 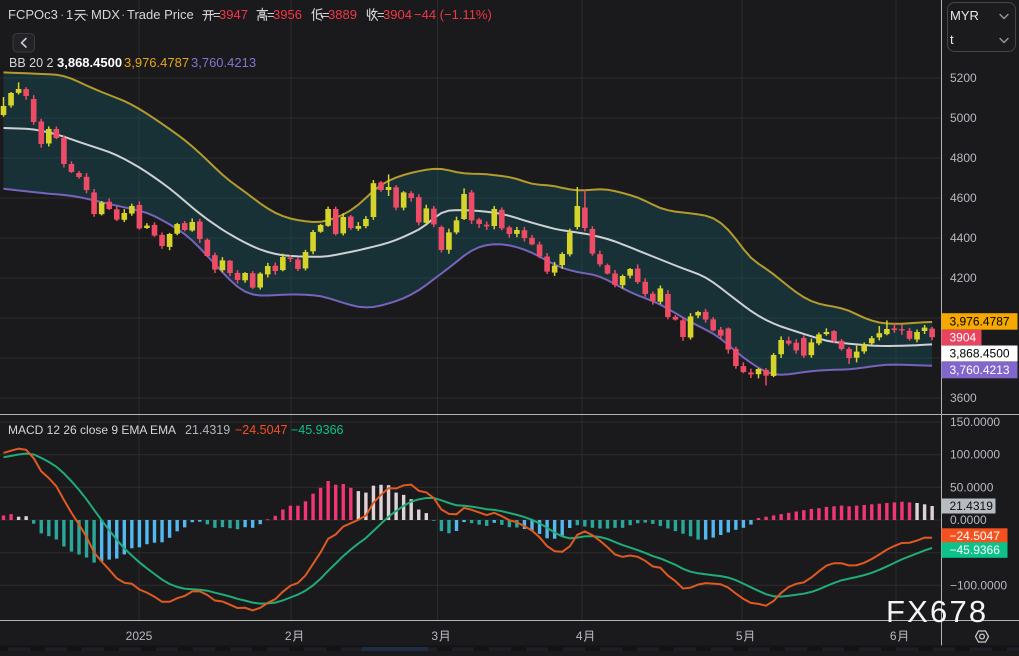 What do you see at coordinates (287, 14) in the screenshot?
I see `svg-text: 3956` at bounding box center [287, 14].